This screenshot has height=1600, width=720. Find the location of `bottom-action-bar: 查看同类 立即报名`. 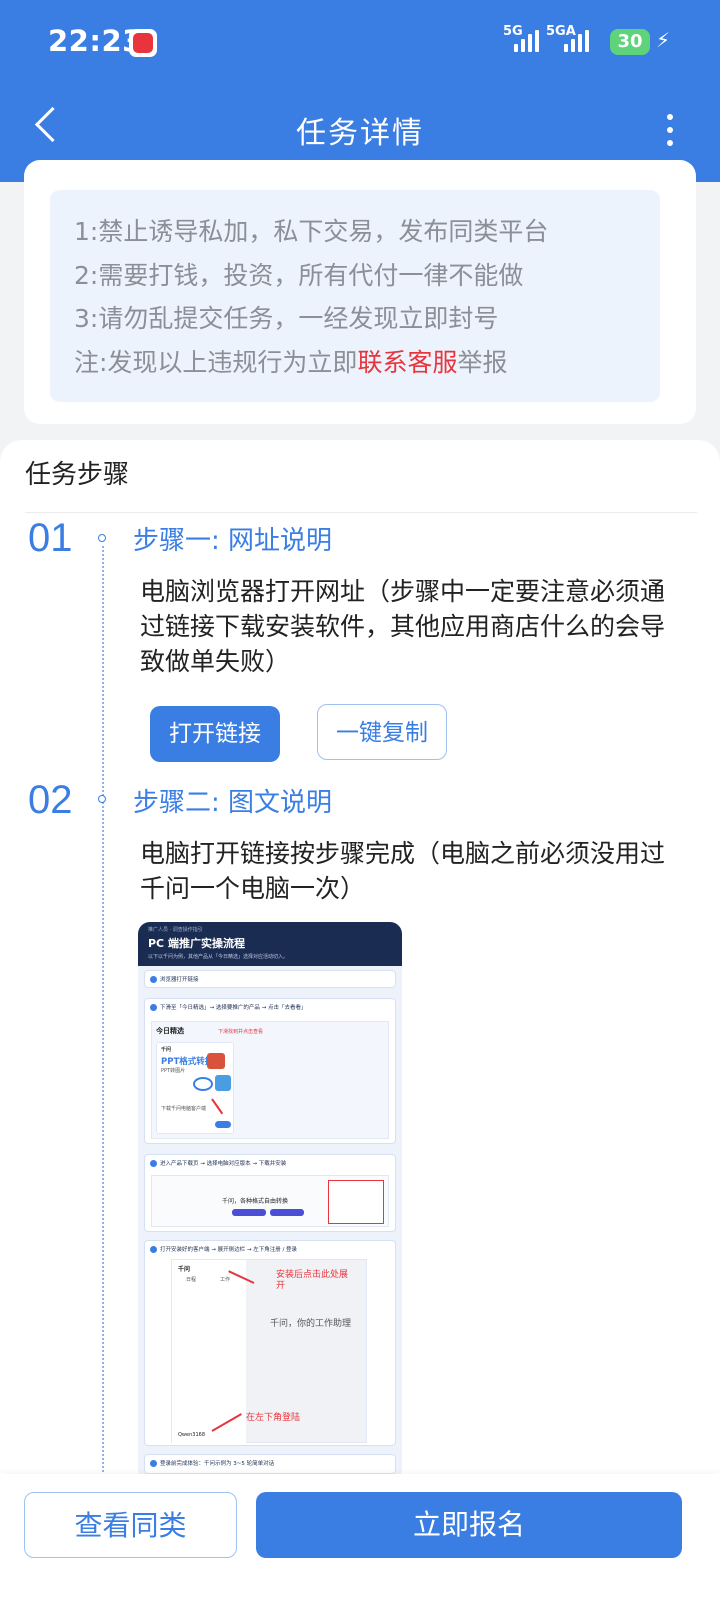

bottom-action-bar: 查看同类 立即报名 is located at coordinates (360, 1537).